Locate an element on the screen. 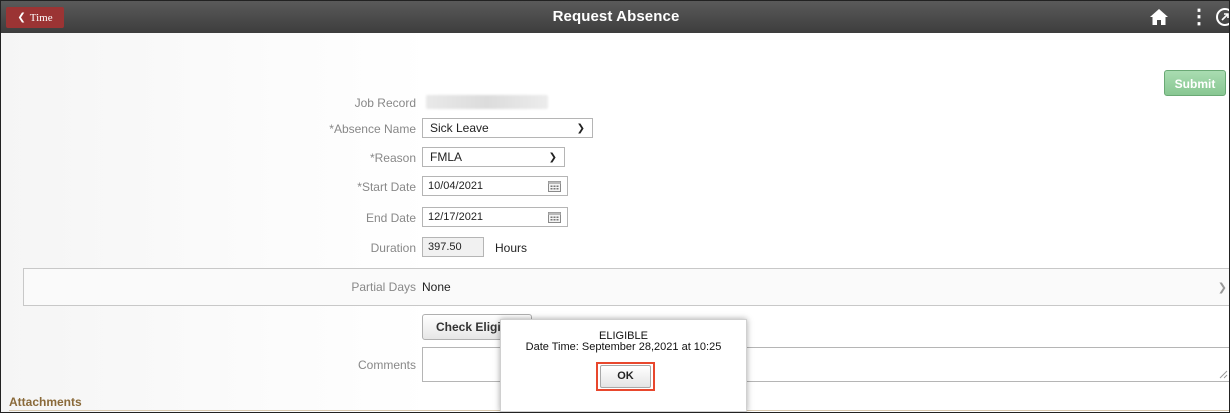 The width and height of the screenshot is (1230, 413). reason-select: FMLA ❯ is located at coordinates (493, 157).